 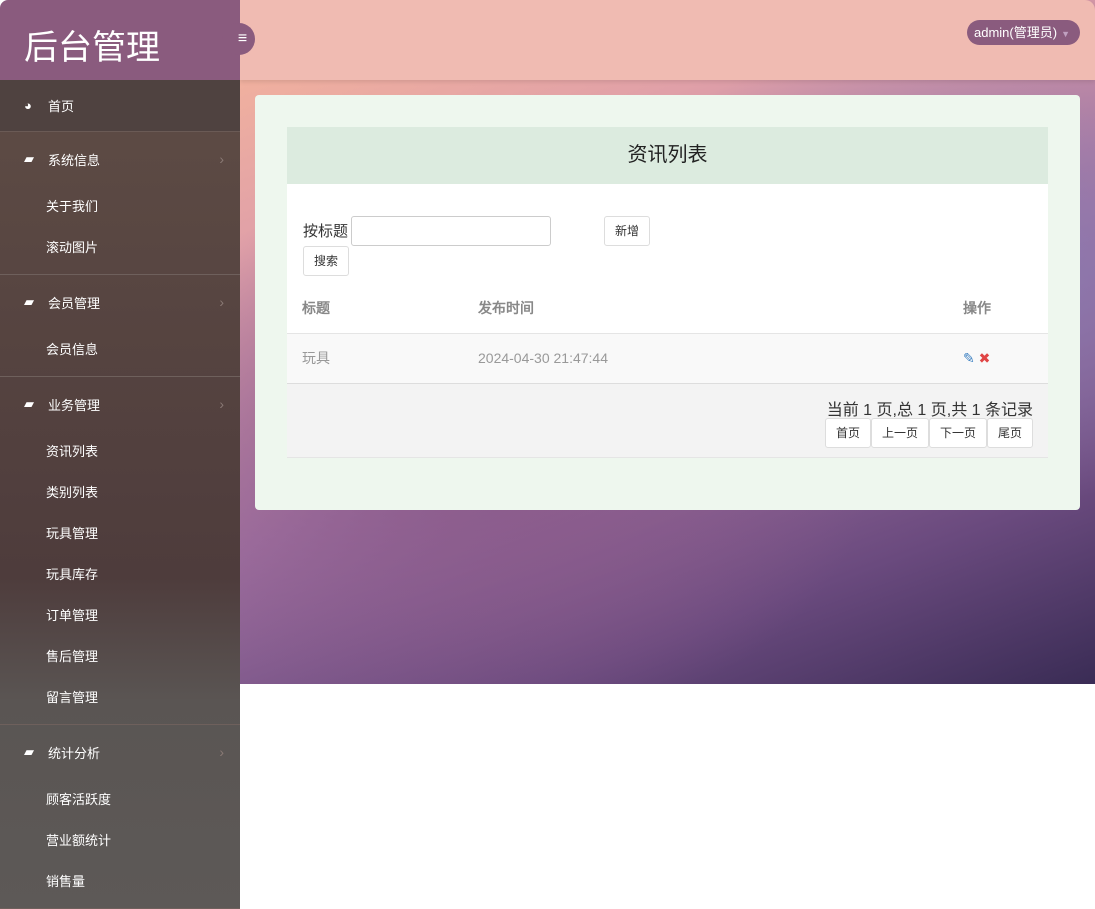 What do you see at coordinates (375, 358) in the screenshot?
I see `cell-title: 玩具` at bounding box center [375, 358].